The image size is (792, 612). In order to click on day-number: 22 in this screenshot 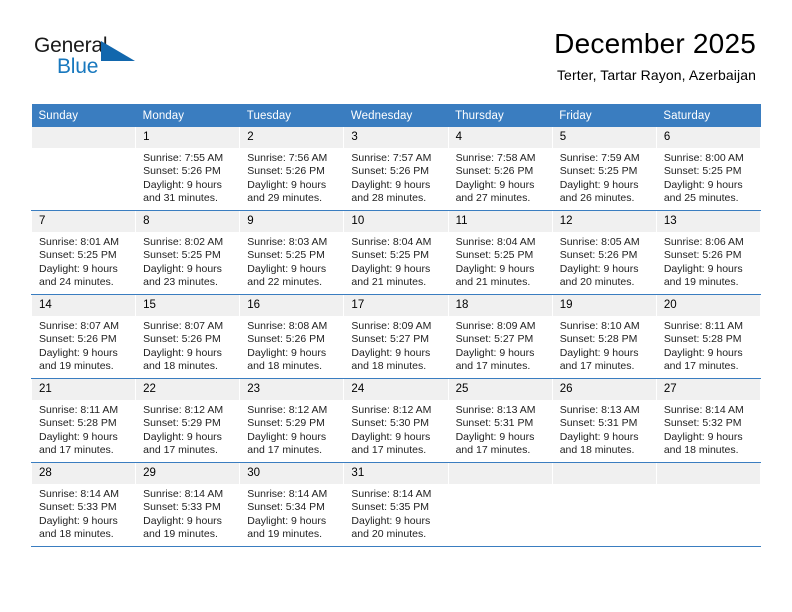, I will do `click(188, 389)`.